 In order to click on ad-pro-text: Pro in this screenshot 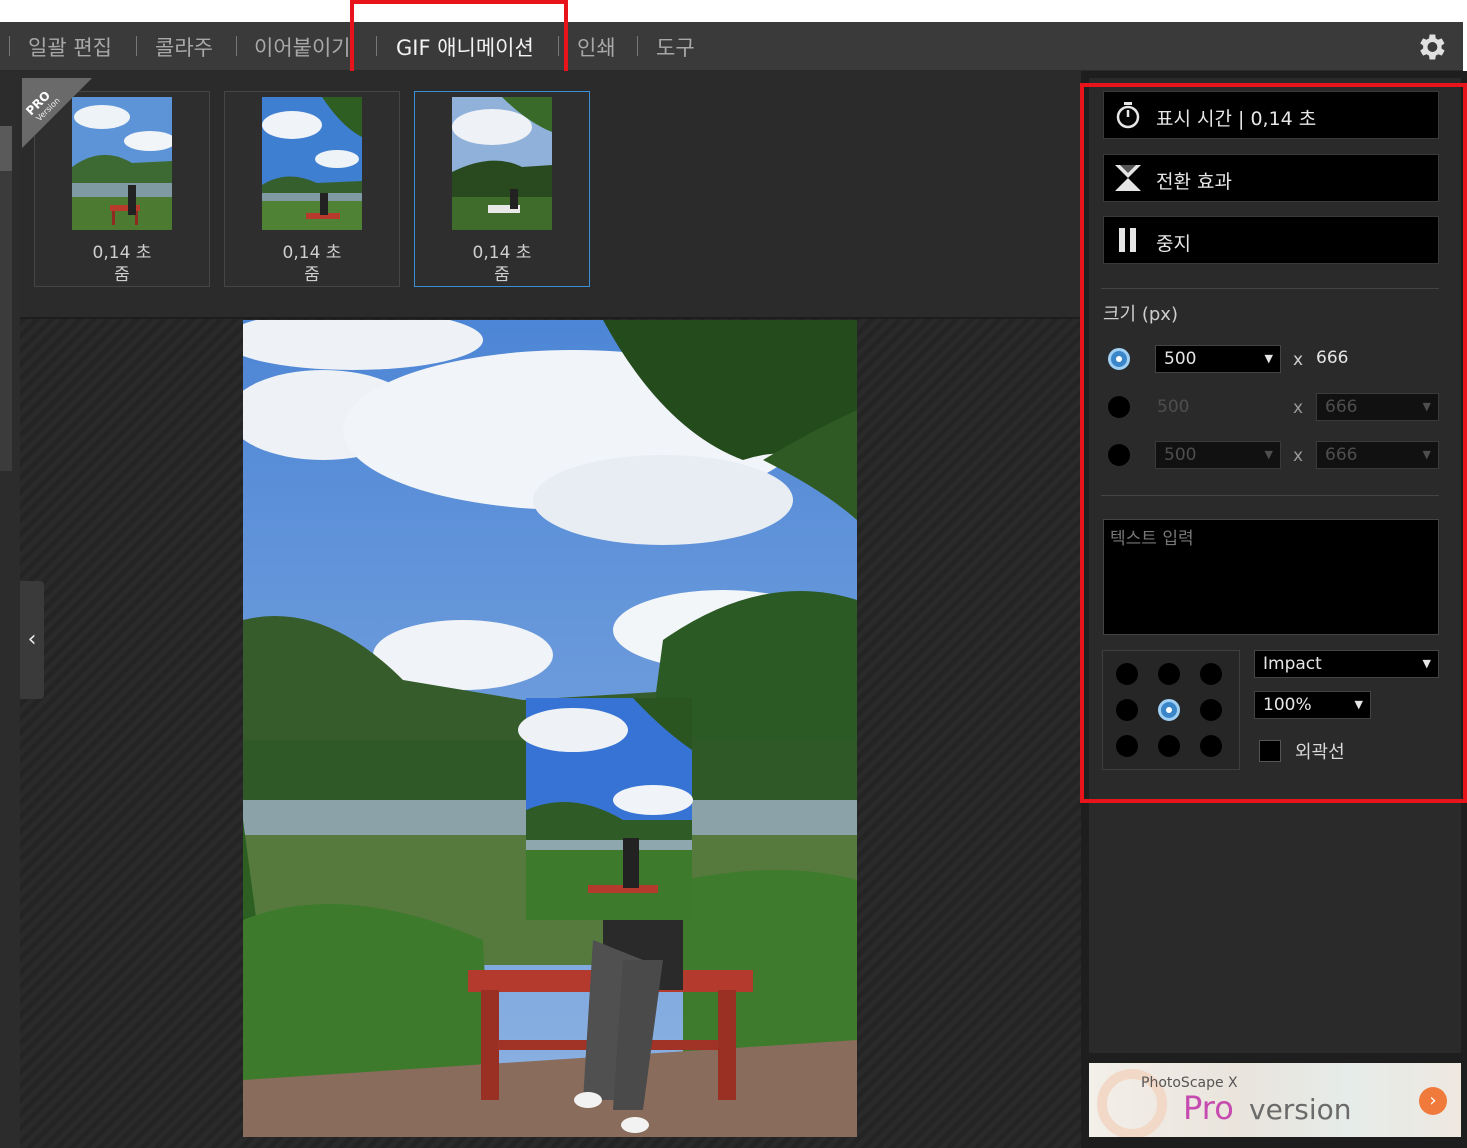, I will do `click(1208, 1108)`.